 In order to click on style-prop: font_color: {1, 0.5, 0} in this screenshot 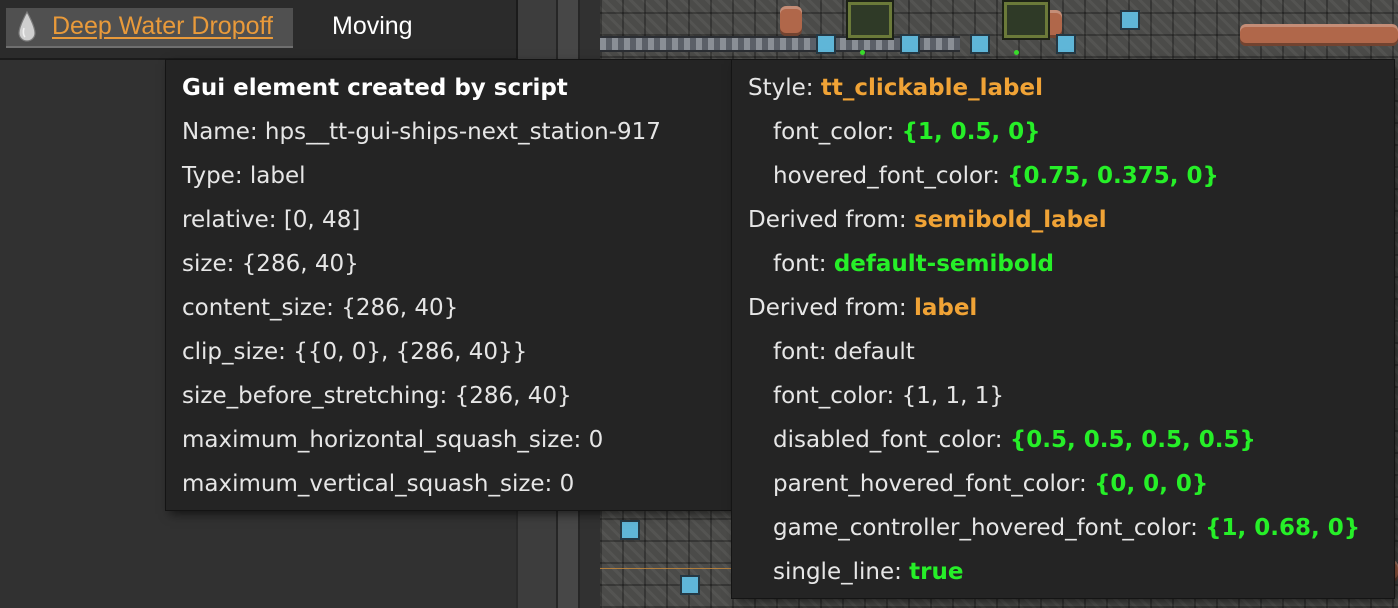, I will do `click(907, 132)`.